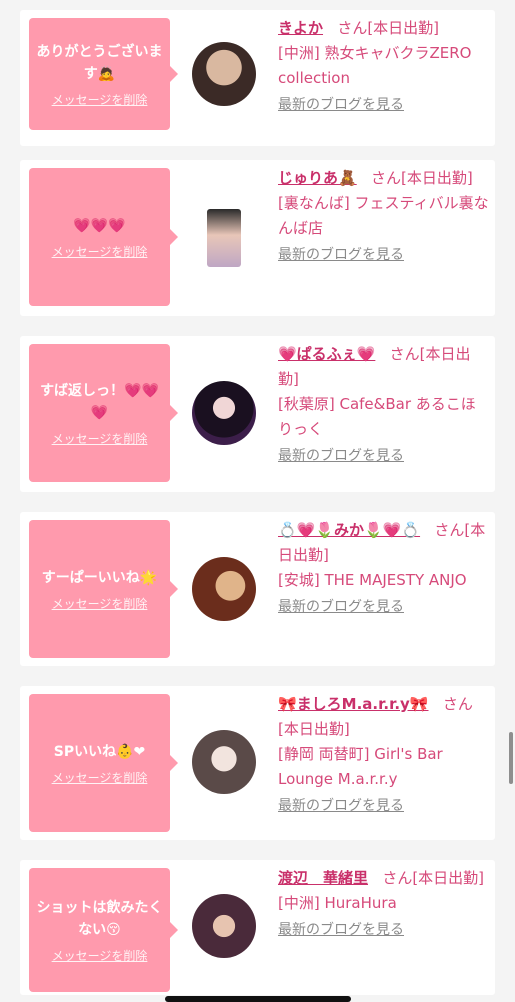 The image size is (515, 1002). What do you see at coordinates (353, 704) in the screenshot?
I see `cast-name-link: 🎀ましろM.a.r.r.y🎀` at bounding box center [353, 704].